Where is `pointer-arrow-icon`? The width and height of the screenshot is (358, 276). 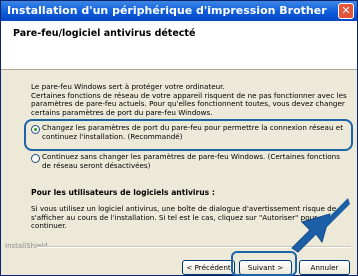 pointer-arrow-icon is located at coordinates (320, 225).